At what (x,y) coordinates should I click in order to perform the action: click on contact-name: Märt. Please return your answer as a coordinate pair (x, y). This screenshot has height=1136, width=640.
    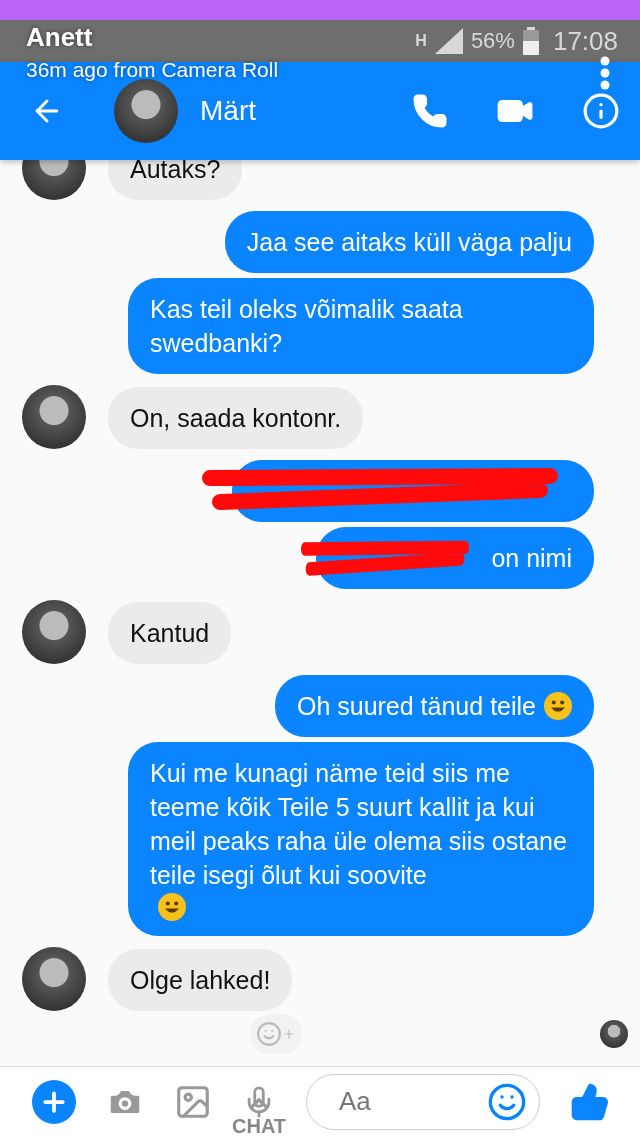
    Looking at the image, I should click on (306, 111).